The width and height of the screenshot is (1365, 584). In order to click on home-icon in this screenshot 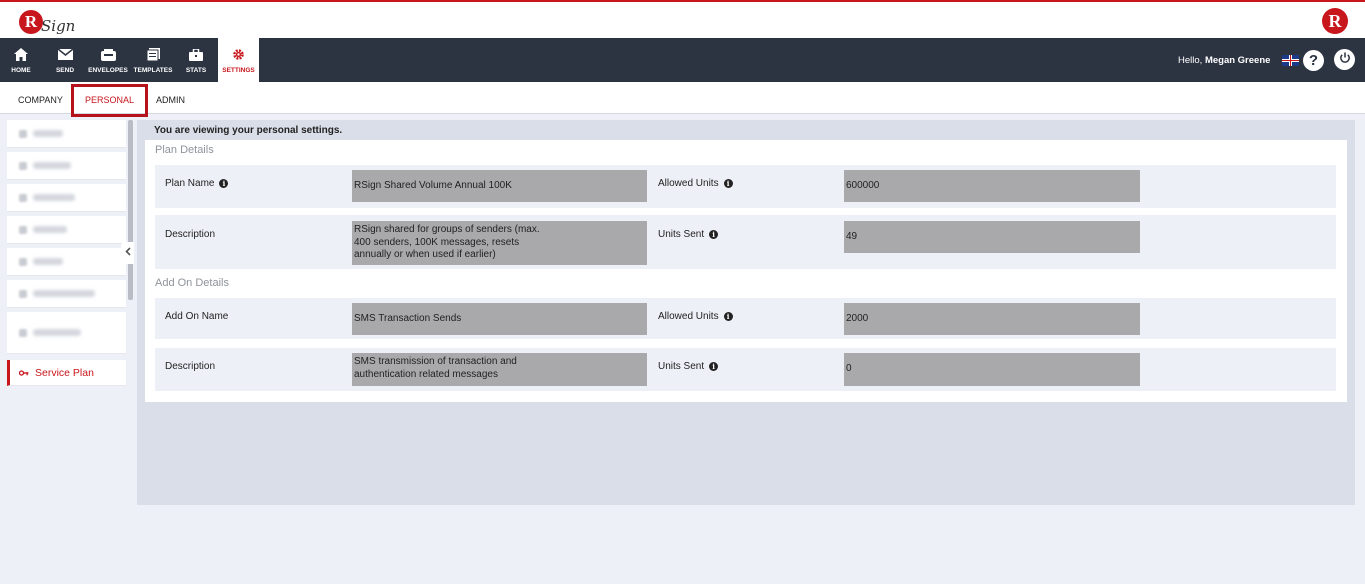, I will do `click(21, 55)`.